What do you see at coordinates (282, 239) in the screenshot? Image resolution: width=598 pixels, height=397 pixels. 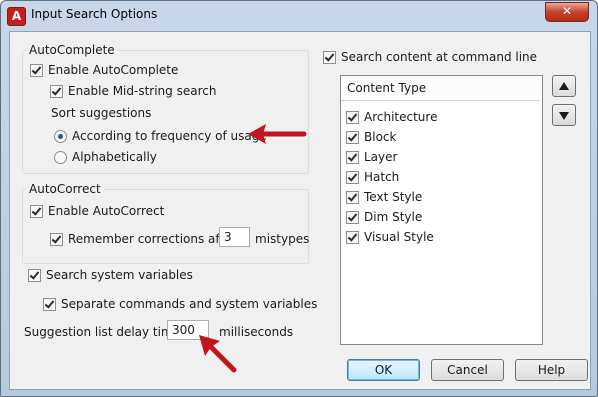 I see `mistypes-suffix: mistypes` at bounding box center [282, 239].